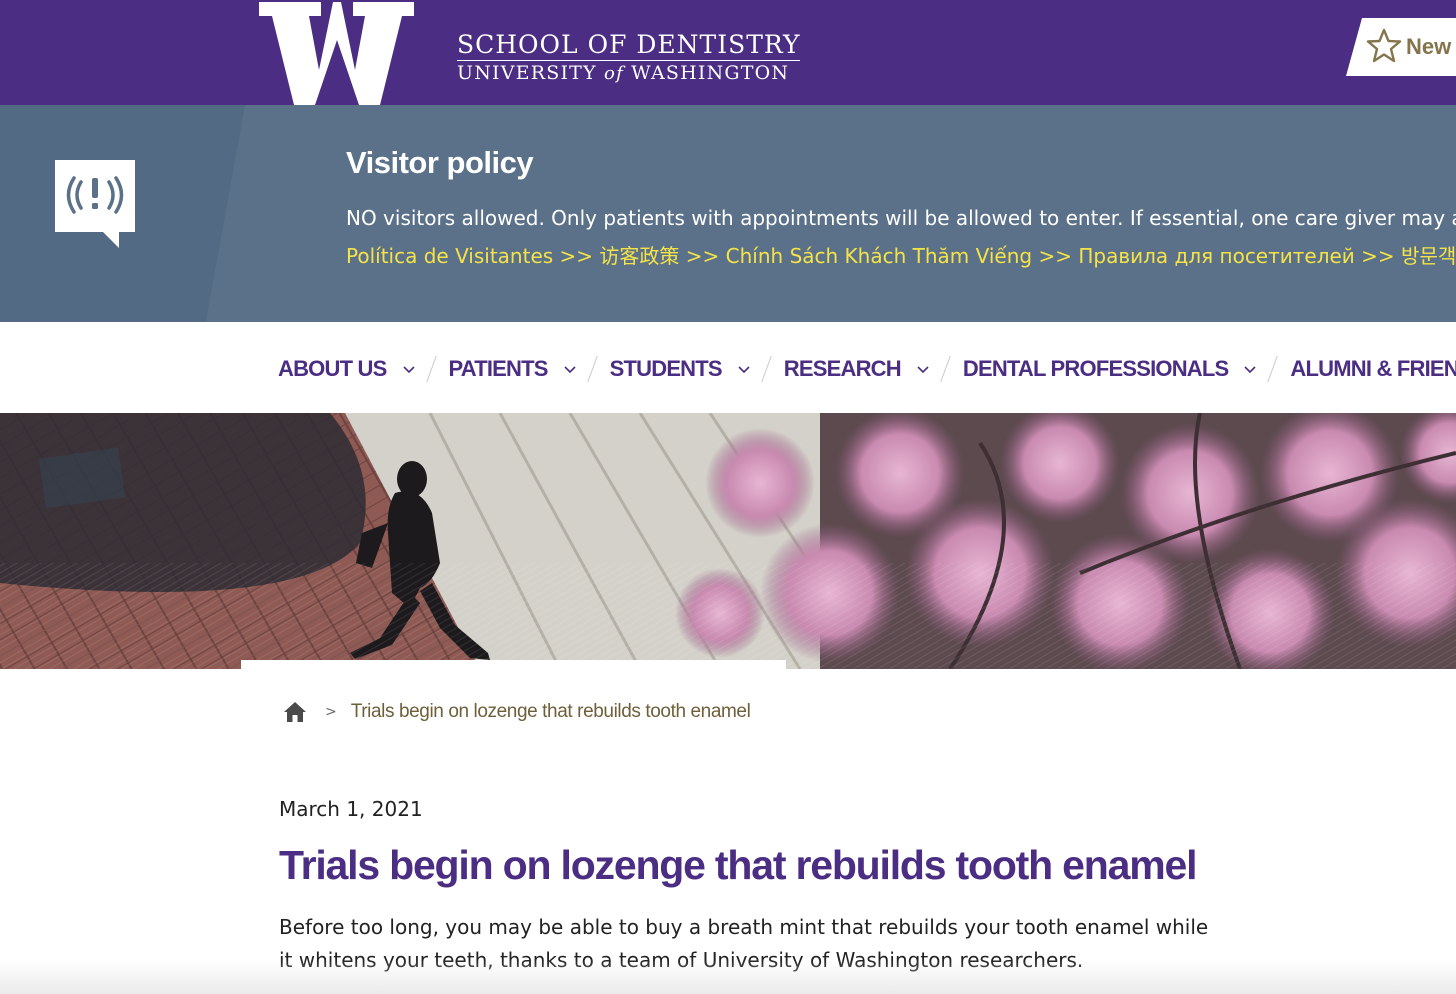  I want to click on star-icon, so click(1384, 45).